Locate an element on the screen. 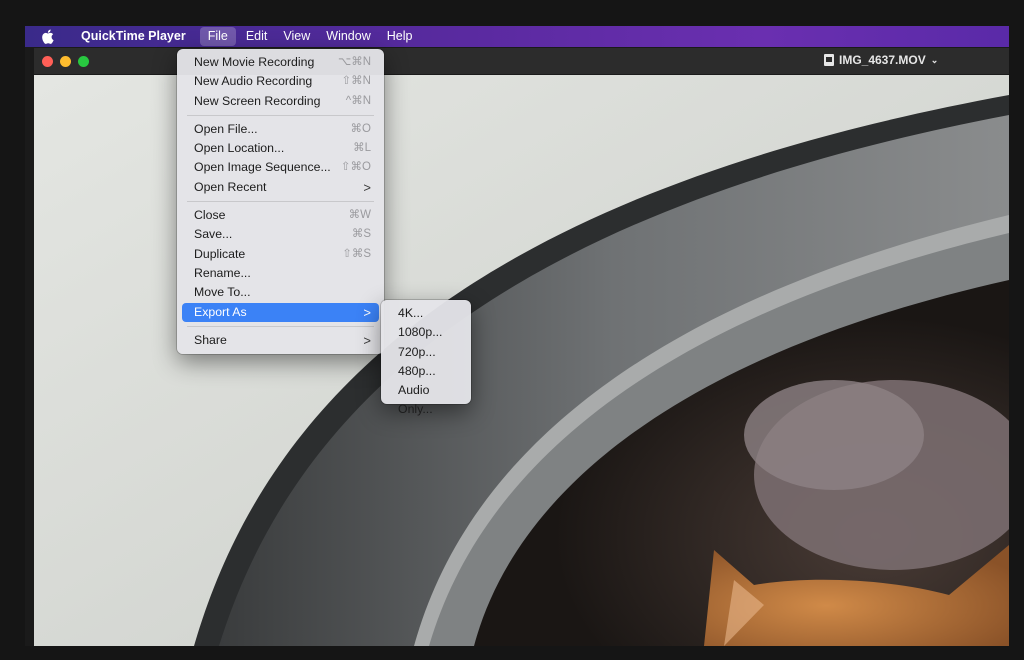 The image size is (1024, 660). shortcut: ⌘O is located at coordinates (360, 128).